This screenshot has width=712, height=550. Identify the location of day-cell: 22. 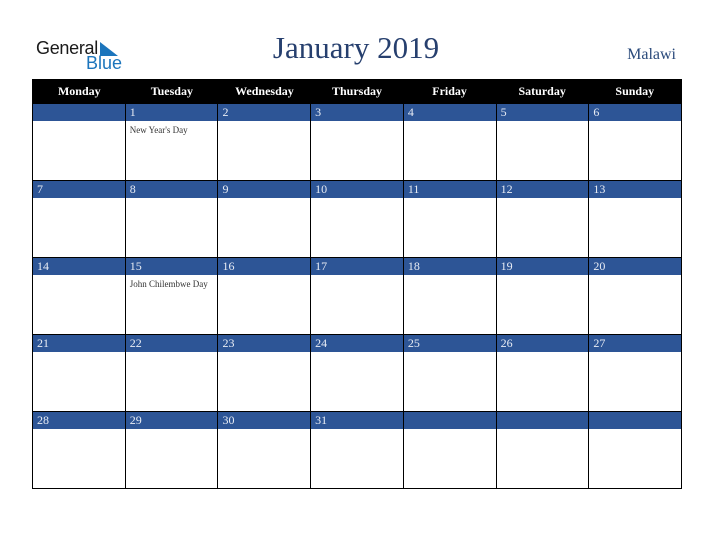
(172, 372).